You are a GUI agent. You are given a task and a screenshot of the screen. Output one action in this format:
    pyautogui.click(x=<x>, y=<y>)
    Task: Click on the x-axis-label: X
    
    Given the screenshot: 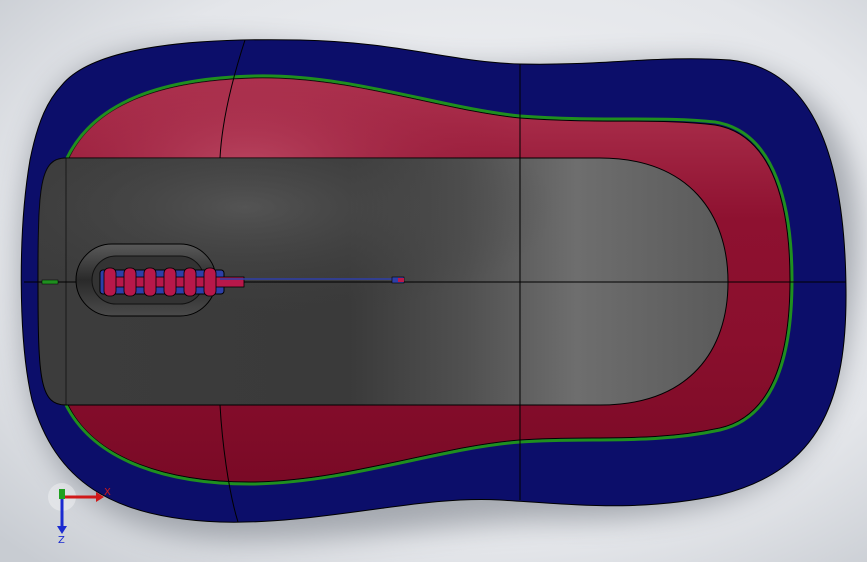 What is the action you would take?
    pyautogui.click(x=107, y=492)
    